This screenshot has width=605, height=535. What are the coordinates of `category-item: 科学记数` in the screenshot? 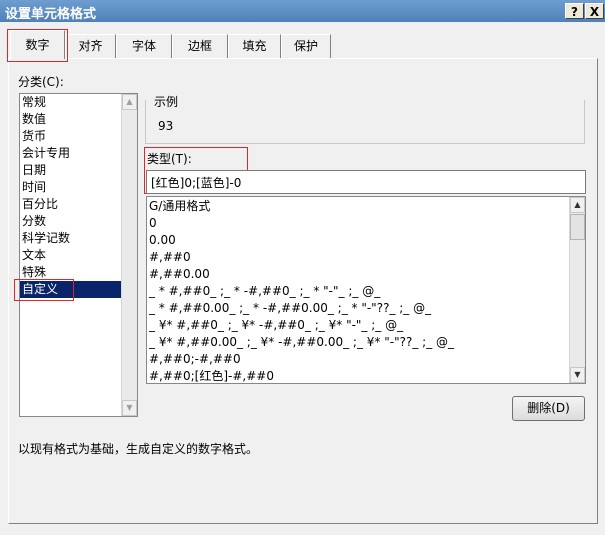 It's located at (78, 238).